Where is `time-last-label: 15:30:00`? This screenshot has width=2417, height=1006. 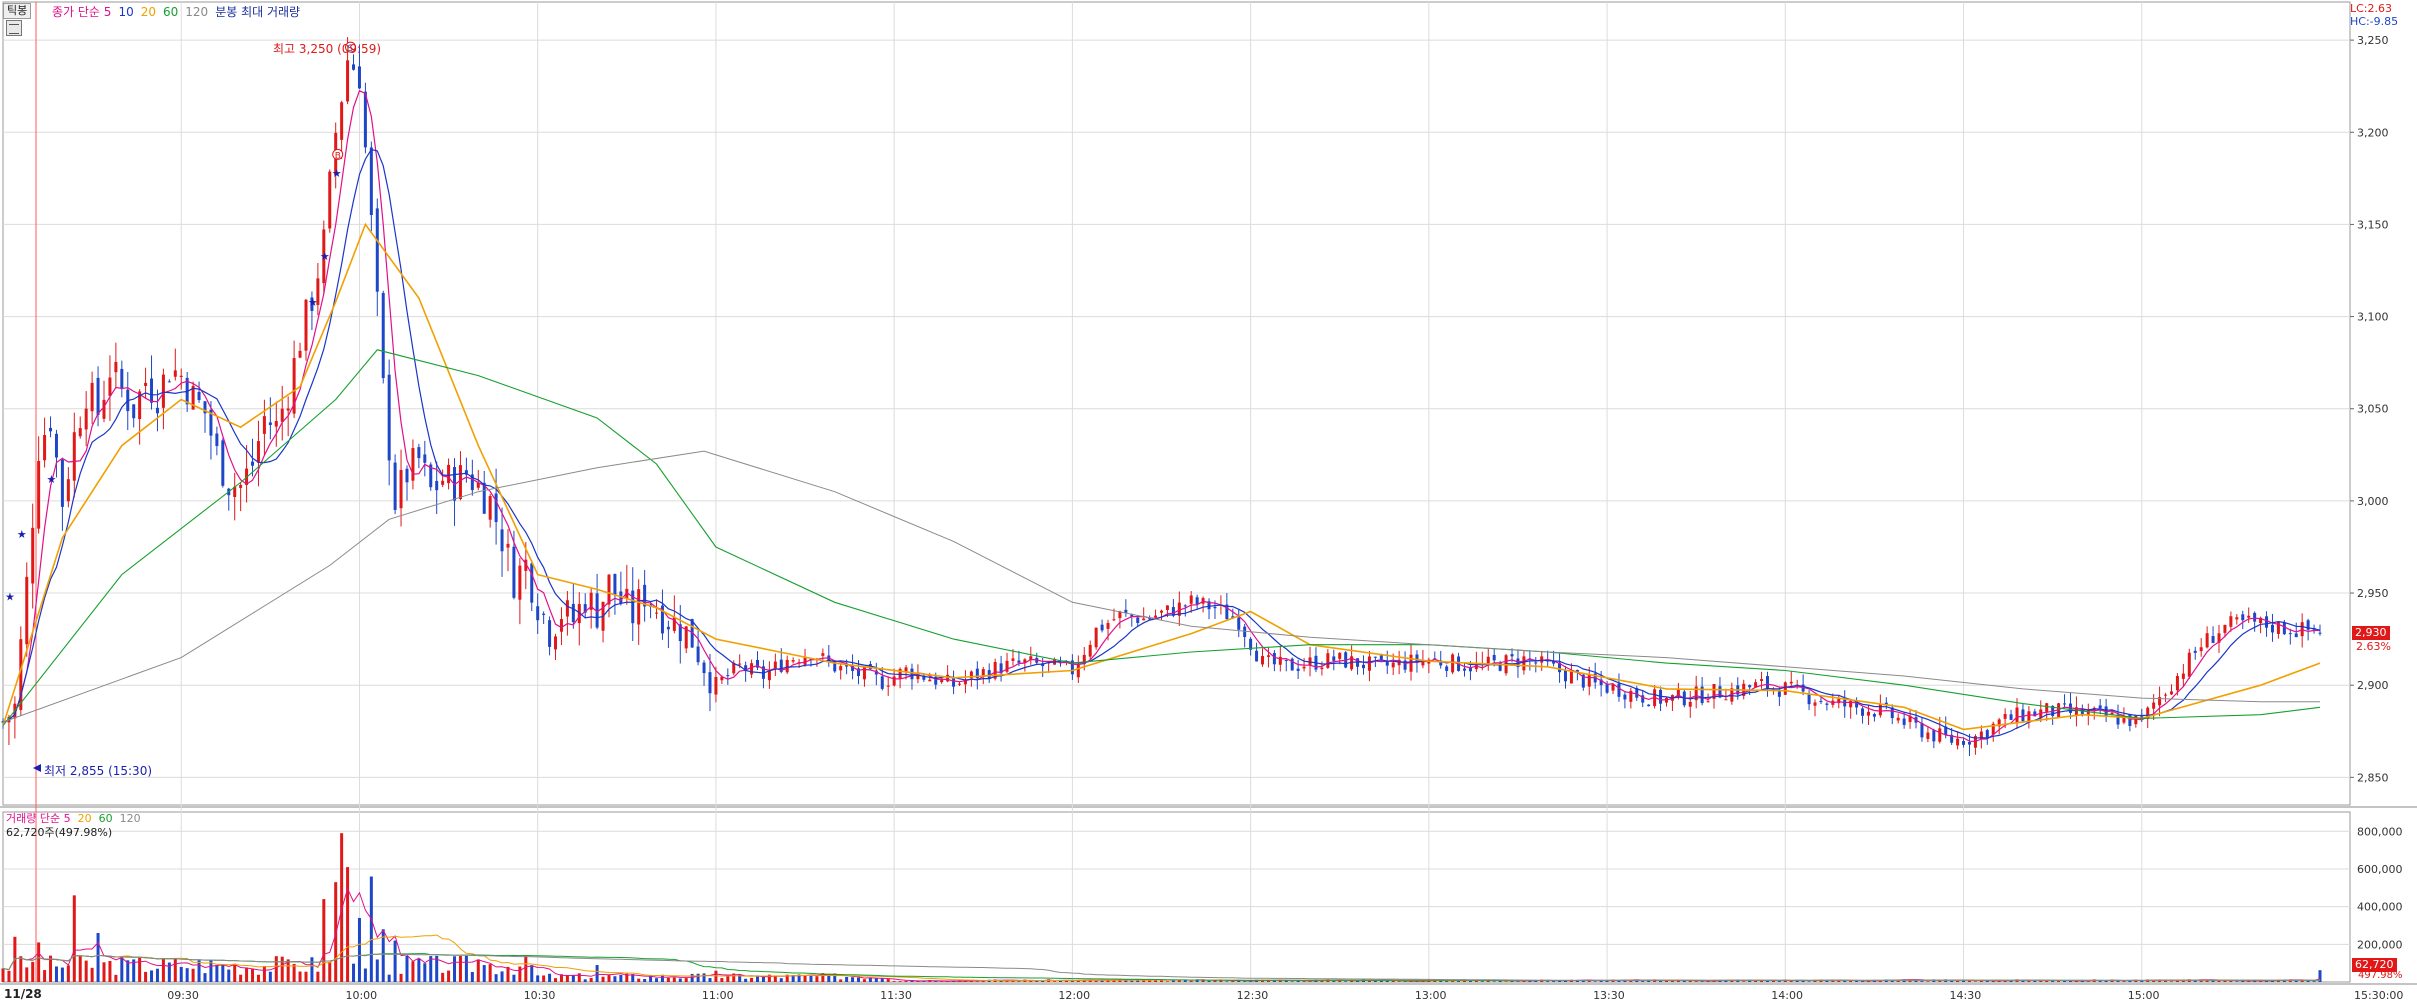
time-last-label: 15:30:00 is located at coordinates (2378, 995).